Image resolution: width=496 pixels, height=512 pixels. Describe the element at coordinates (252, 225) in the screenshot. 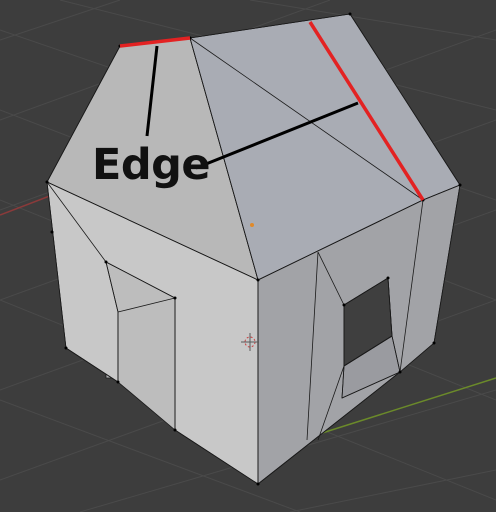

I see `origin-dot-icon` at that location.